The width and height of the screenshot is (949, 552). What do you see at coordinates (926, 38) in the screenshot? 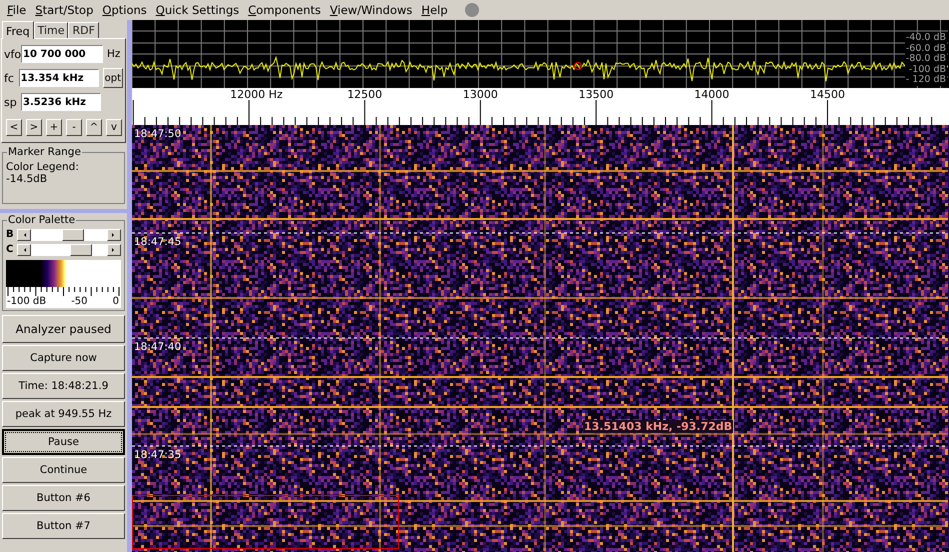
I see `db-label: -40.0 dB` at bounding box center [926, 38].